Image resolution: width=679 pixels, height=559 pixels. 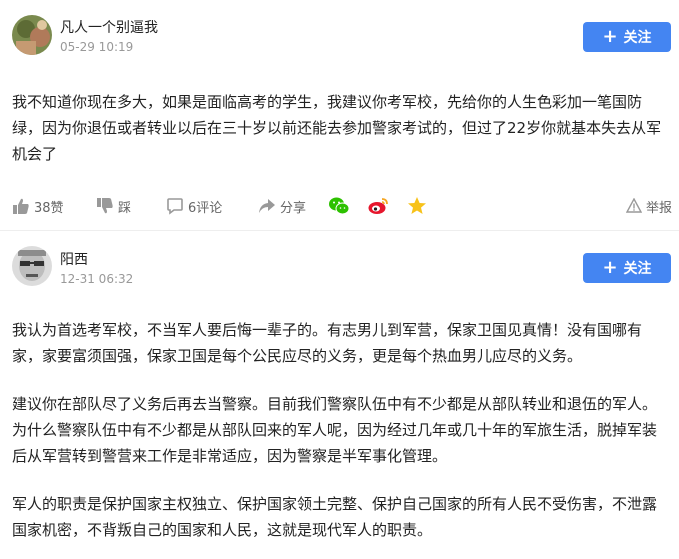 I want to click on dislike-button: 踩, so click(x=113, y=206).